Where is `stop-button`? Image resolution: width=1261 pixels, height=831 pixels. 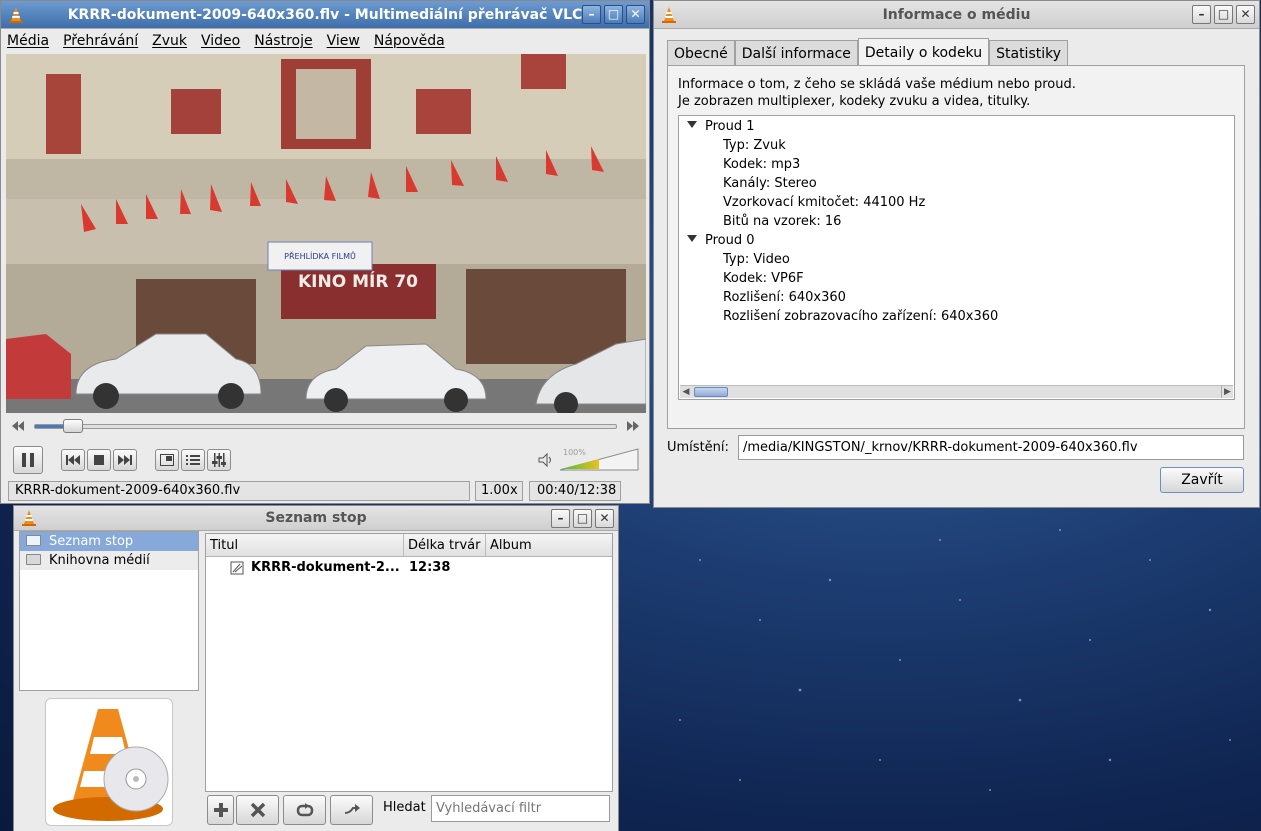 stop-button is located at coordinates (99, 460).